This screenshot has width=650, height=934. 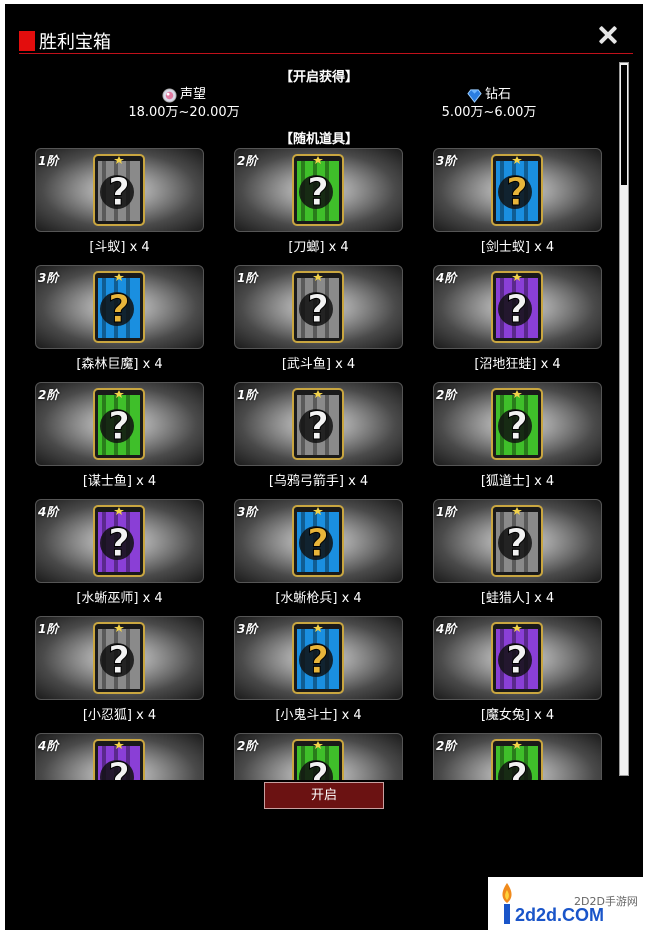 I want to click on item-card: 1阶? [蛙猎人] x 4, so click(x=517, y=552).